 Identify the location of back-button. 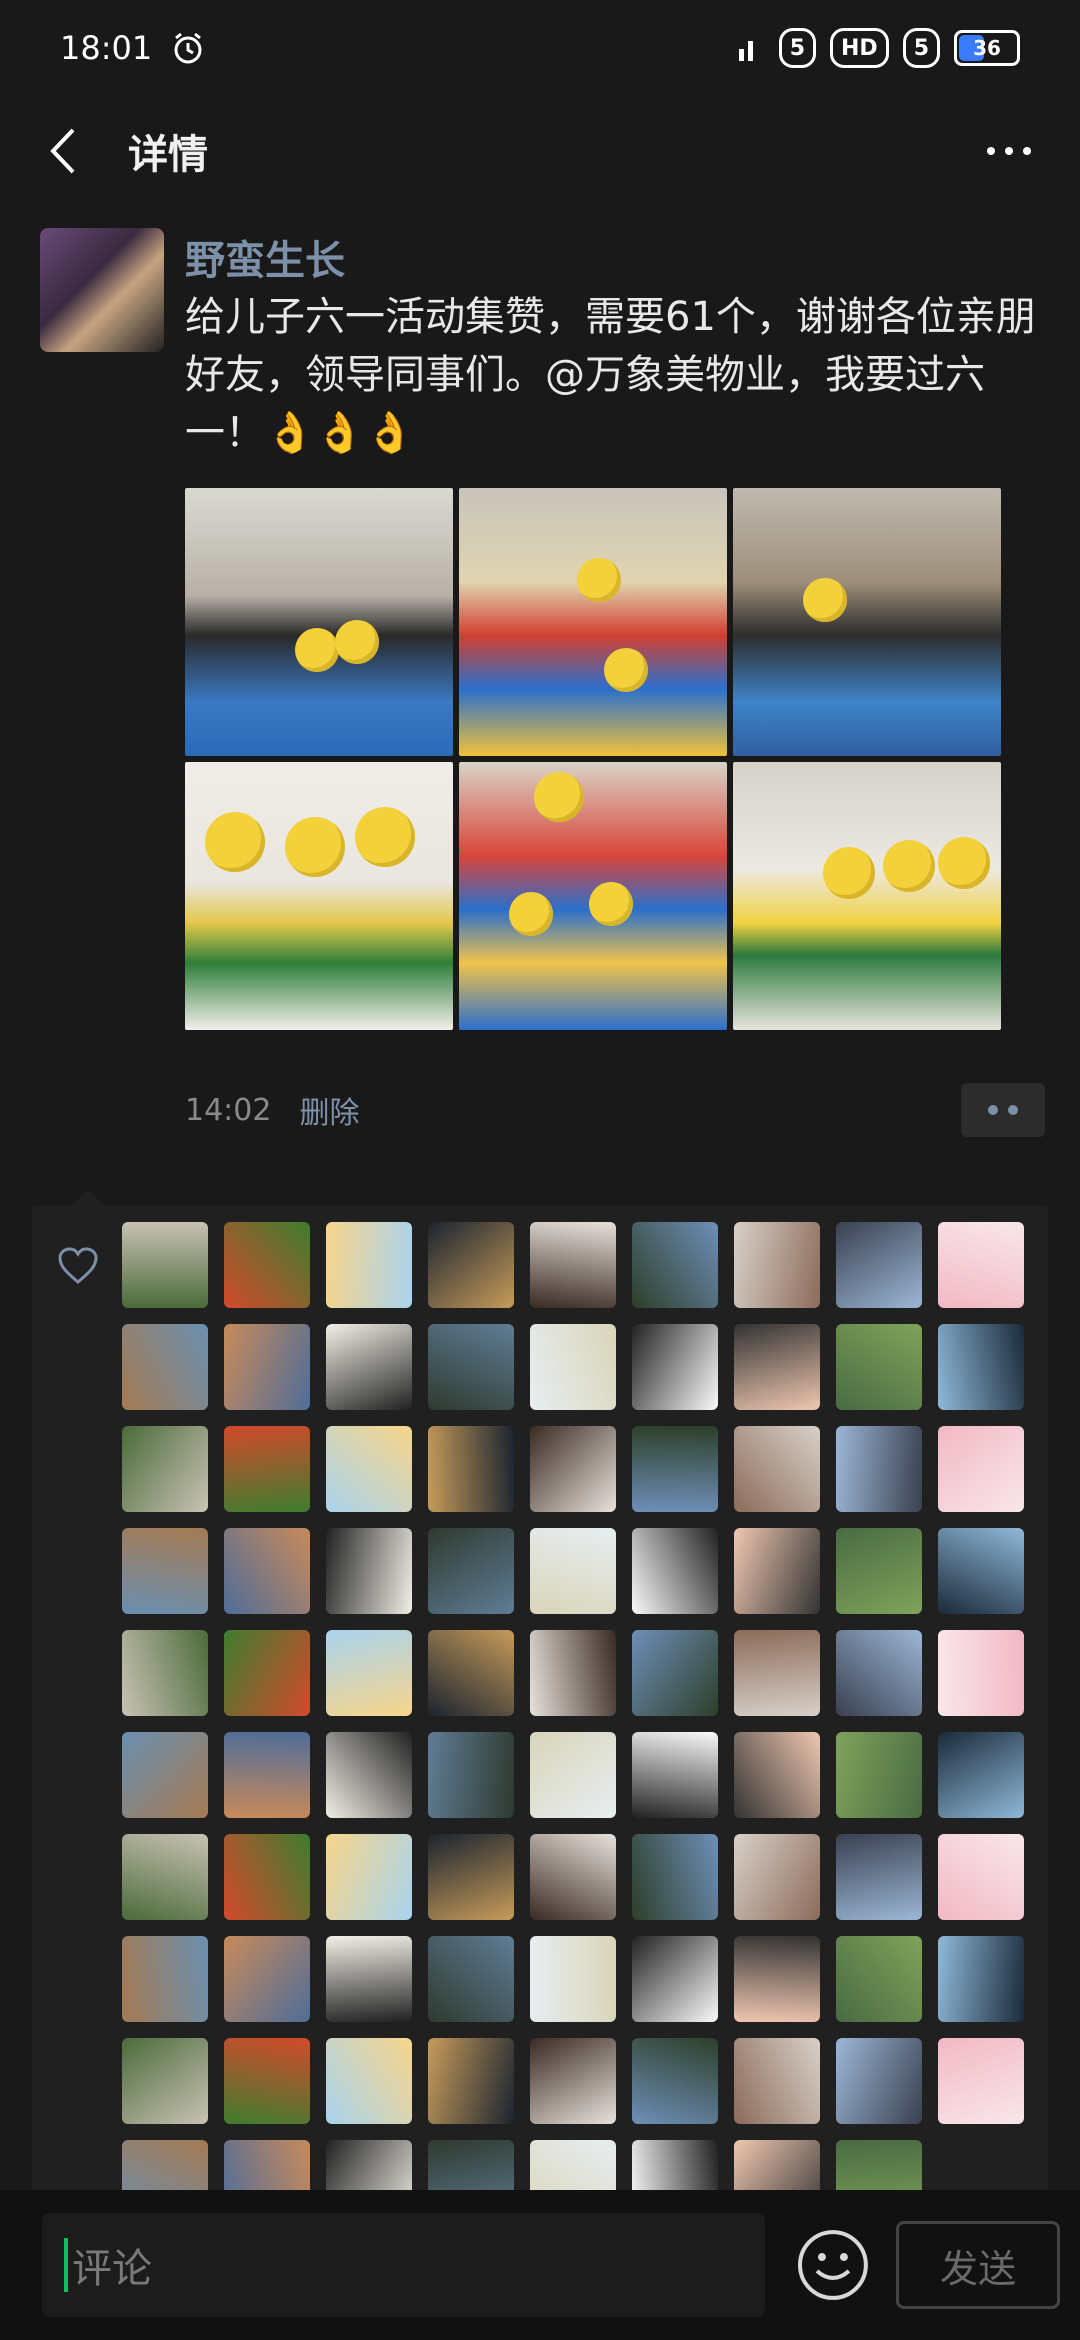
(62, 151).